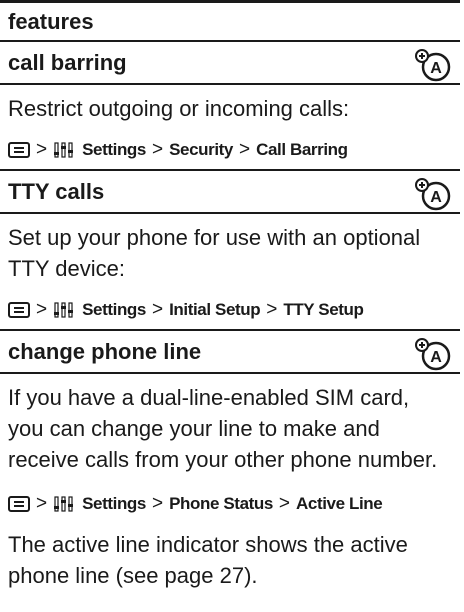 The image size is (464, 612). I want to click on section-title: call barring, so click(230, 63).